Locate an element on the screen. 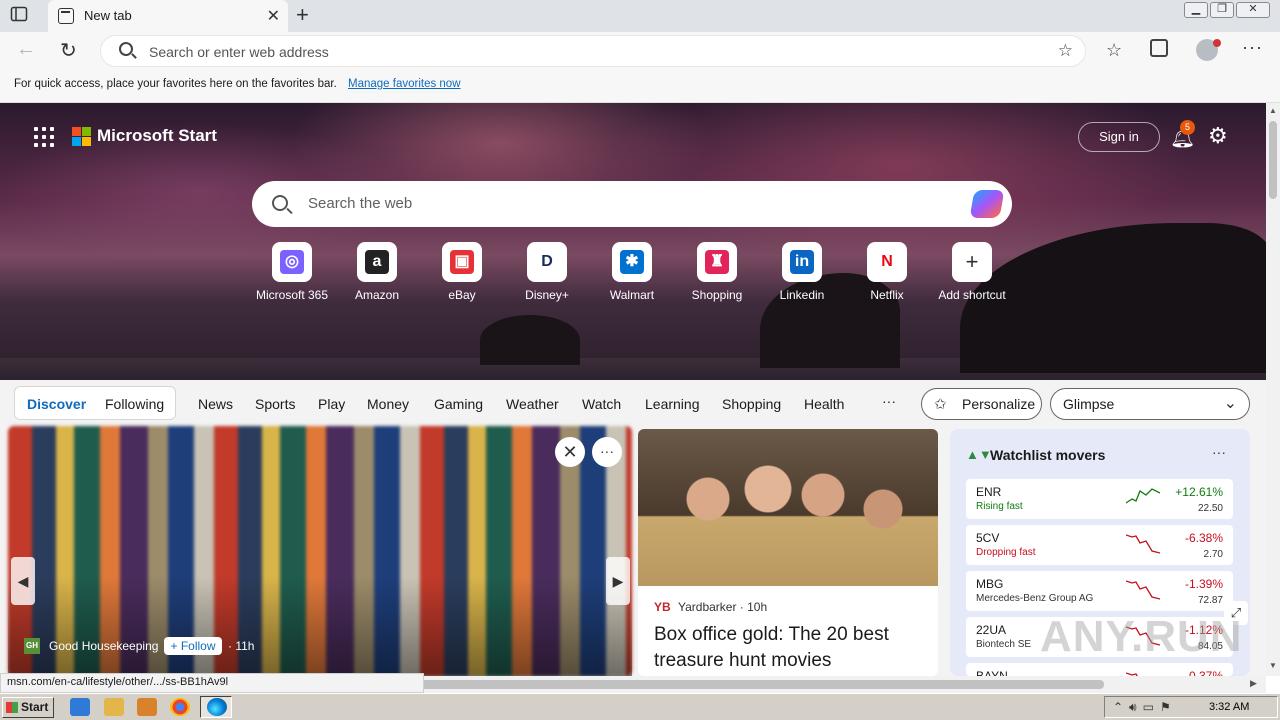  nav-item-weather: Weather is located at coordinates (532, 404).